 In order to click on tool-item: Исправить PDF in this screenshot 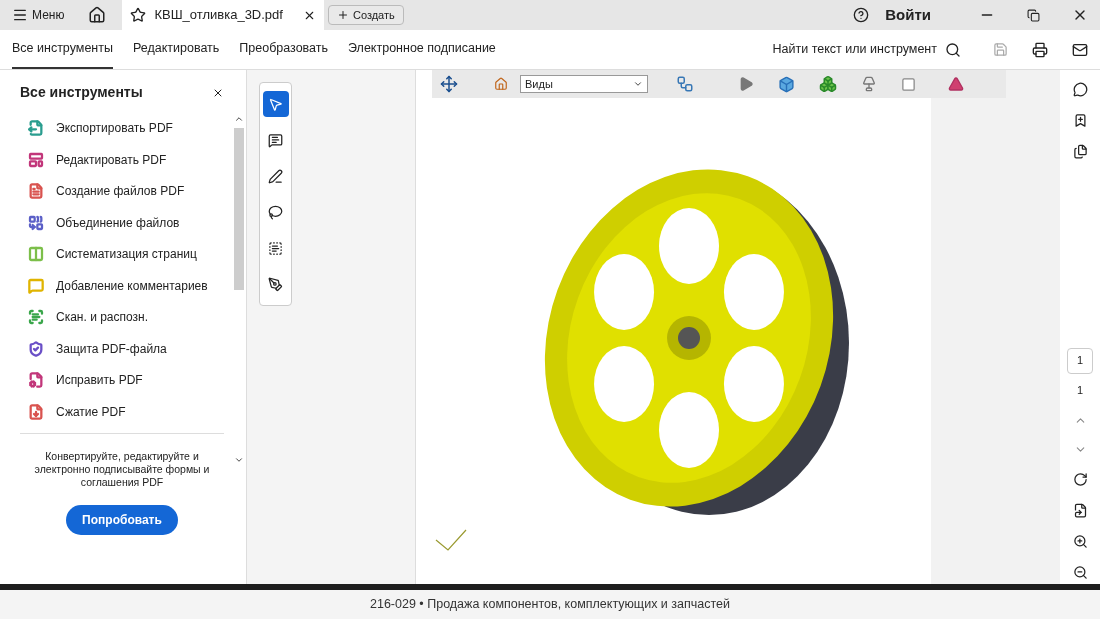, I will do `click(99, 380)`.